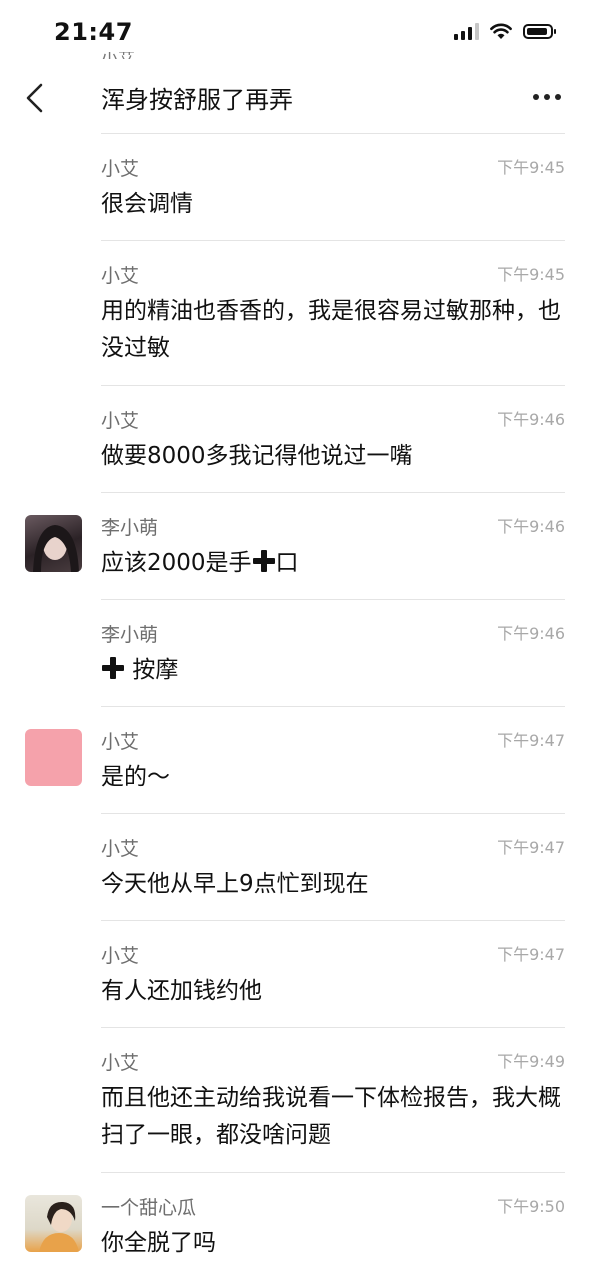 The height and width of the screenshot is (1280, 591). I want to click on sender-name: 一个甜心瓜, so click(149, 1208).